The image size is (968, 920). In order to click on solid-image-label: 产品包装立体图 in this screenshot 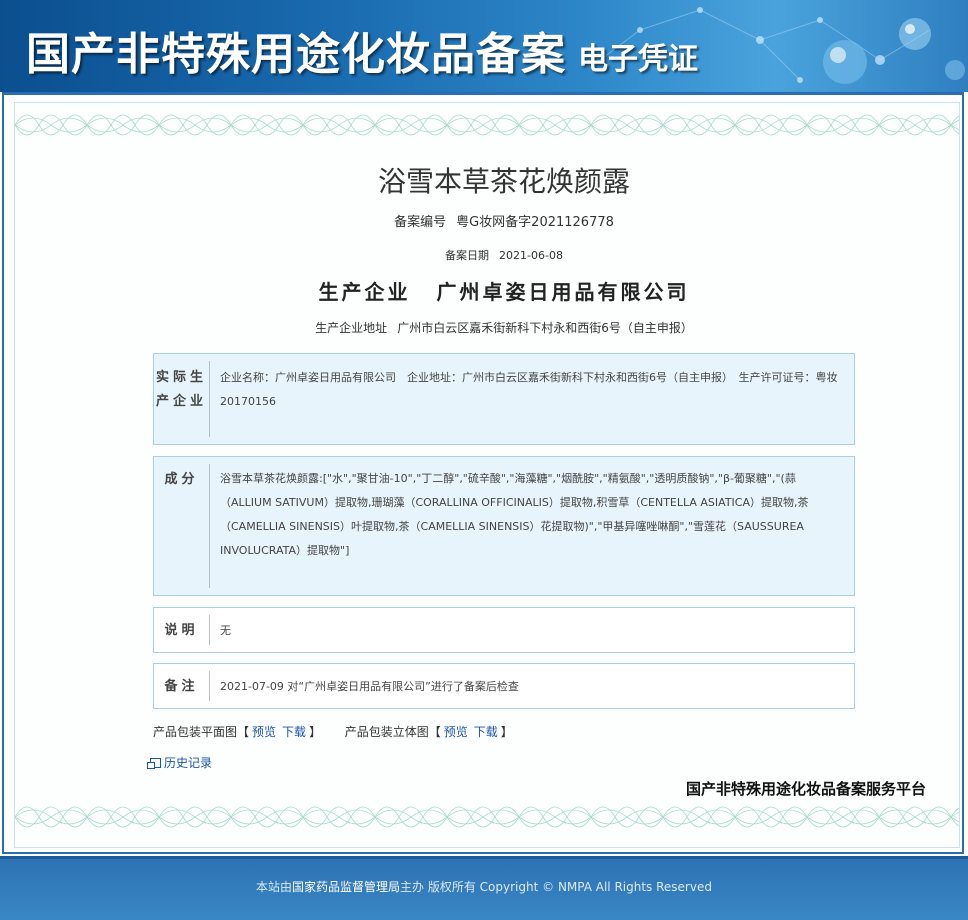, I will do `click(386, 732)`.